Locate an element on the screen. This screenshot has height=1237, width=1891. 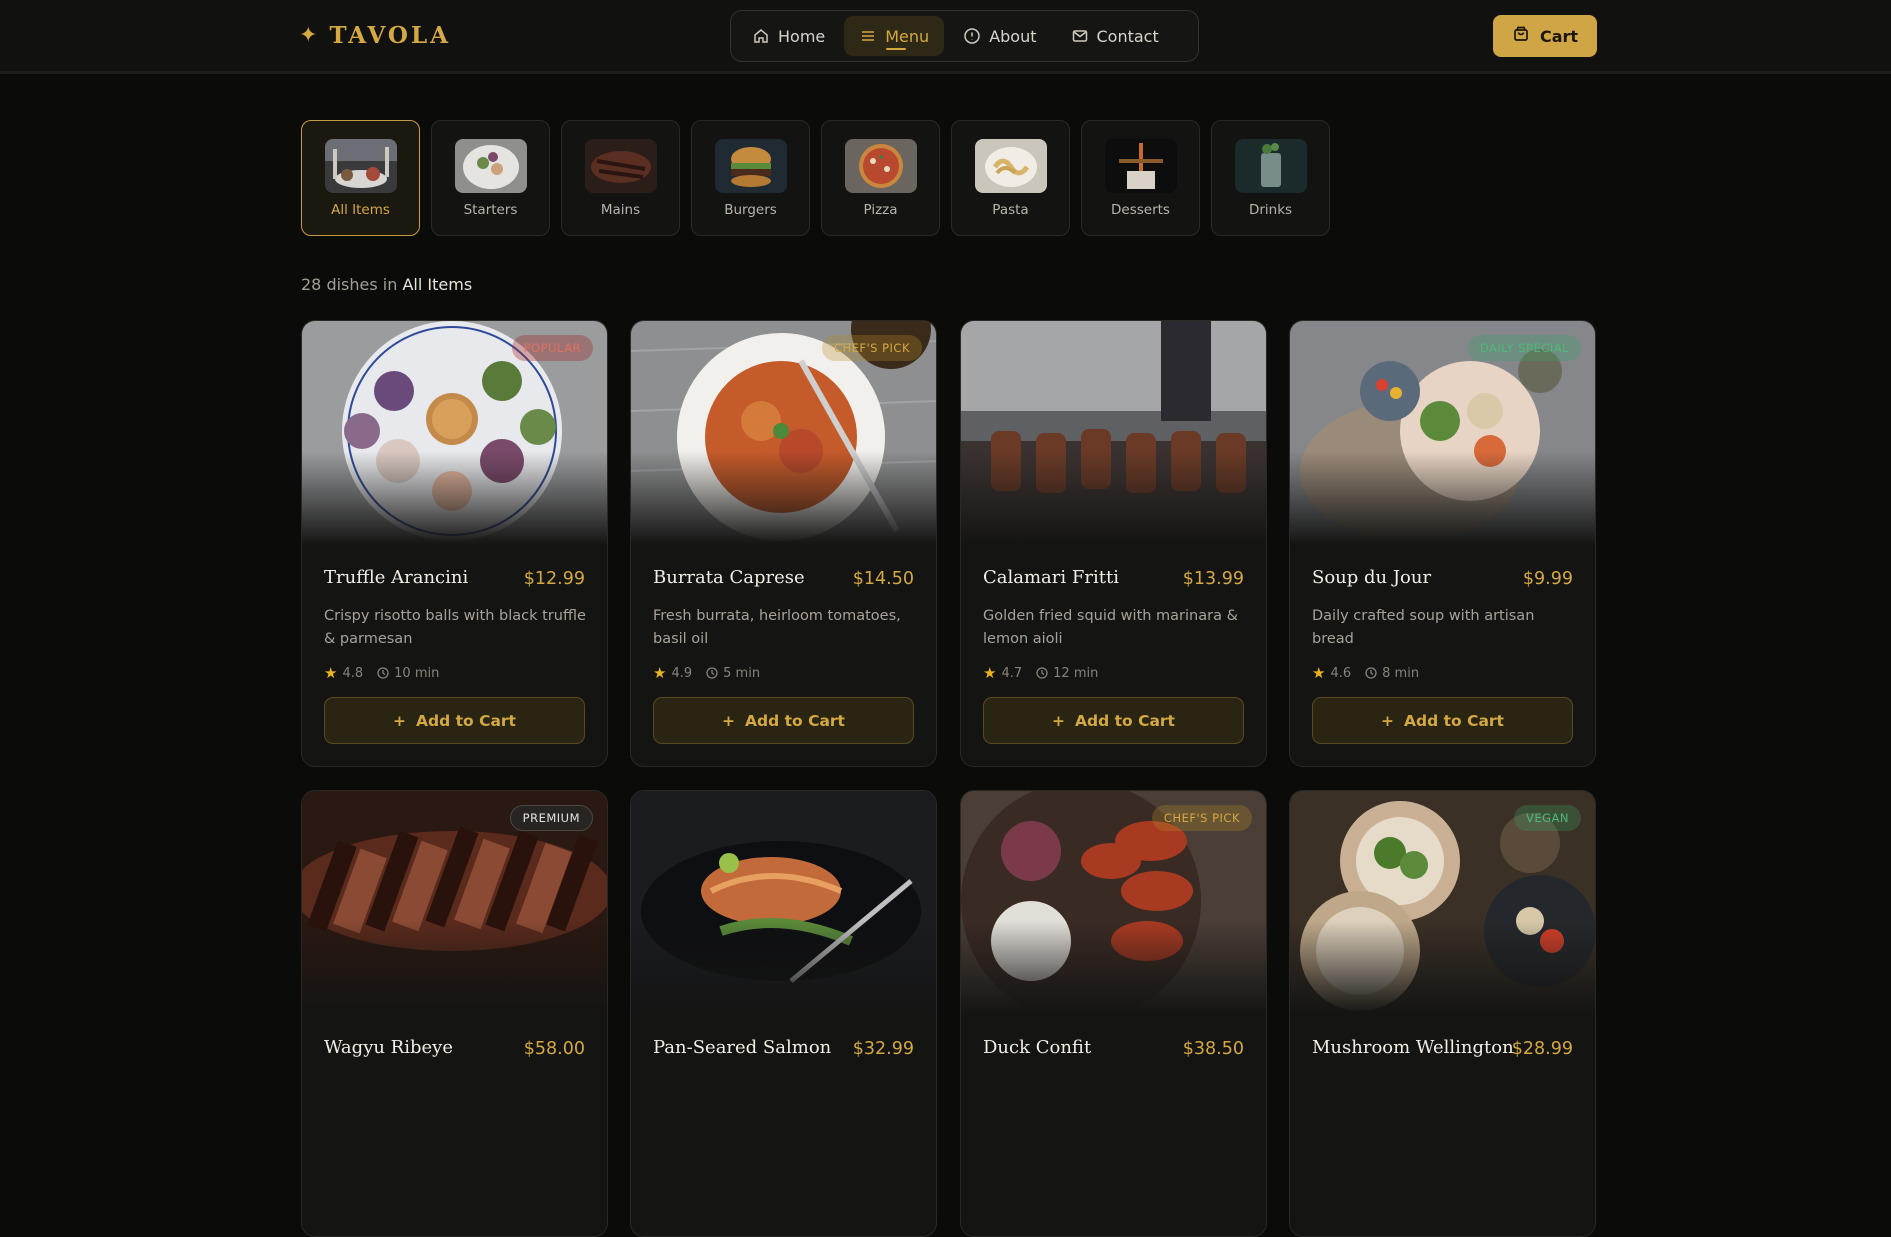
nav-menu: Menu is located at coordinates (894, 36).